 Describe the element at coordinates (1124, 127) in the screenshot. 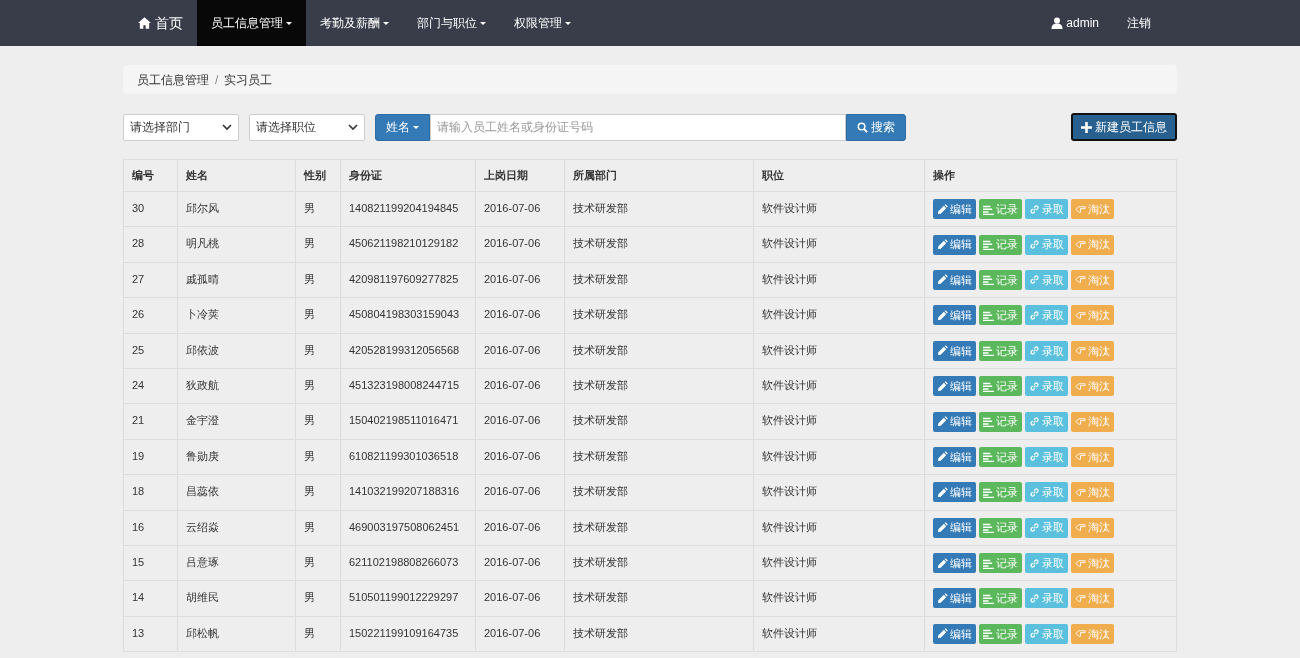

I see `new-employee-button: 新建员工信息` at that location.